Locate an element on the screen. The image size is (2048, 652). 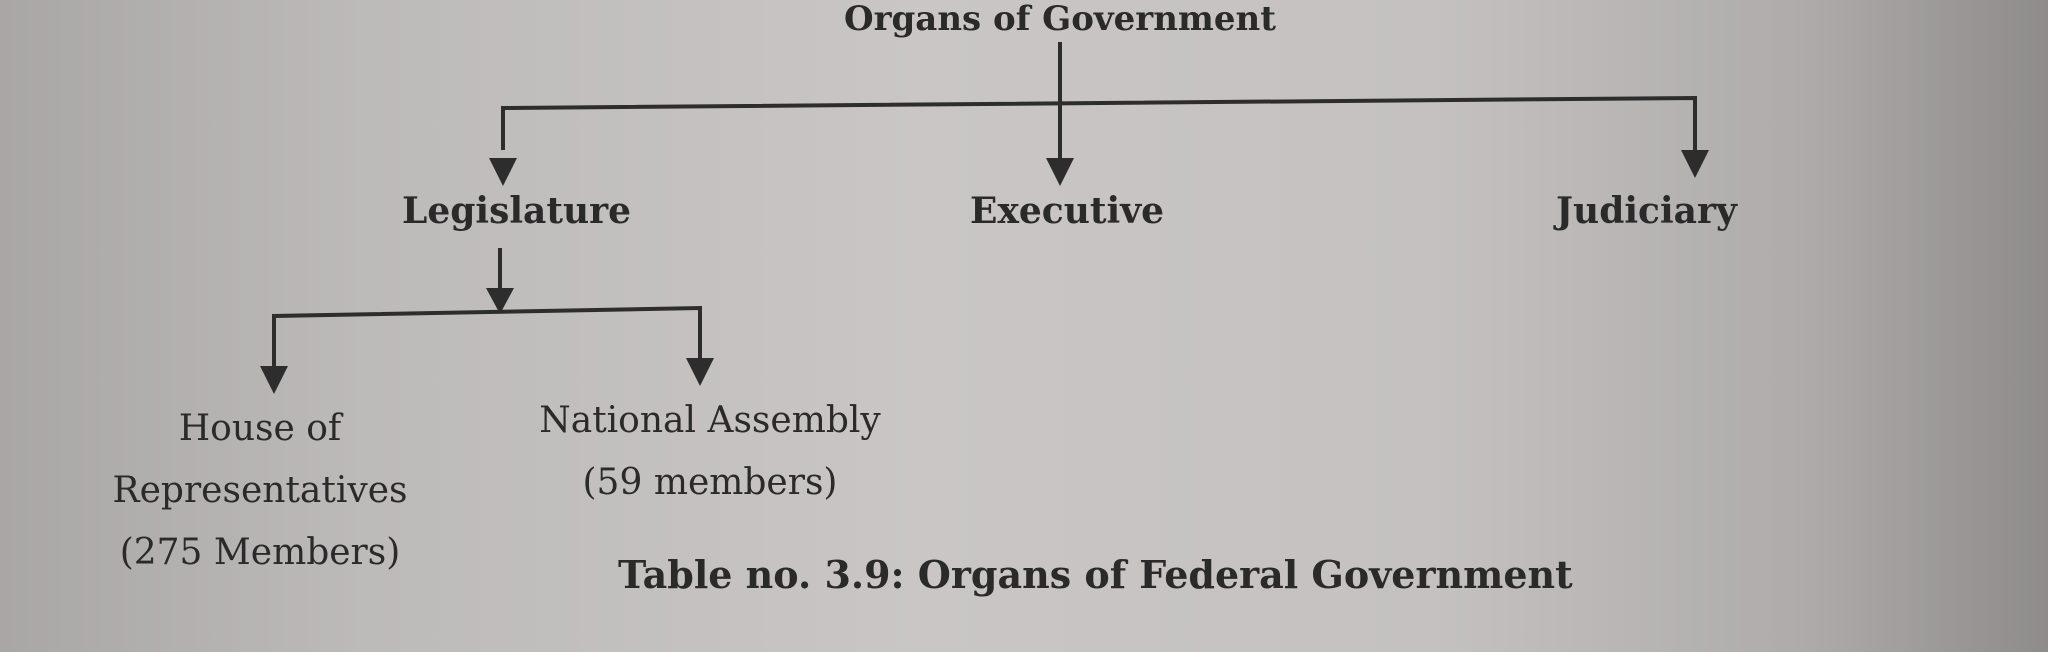
root-node-title: Organs of Government is located at coordinates (1060, 19).